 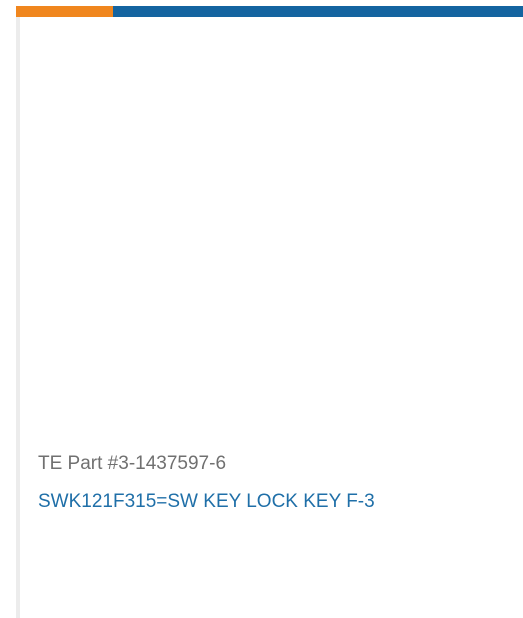 I want to click on accent-bar, so click(x=269, y=11).